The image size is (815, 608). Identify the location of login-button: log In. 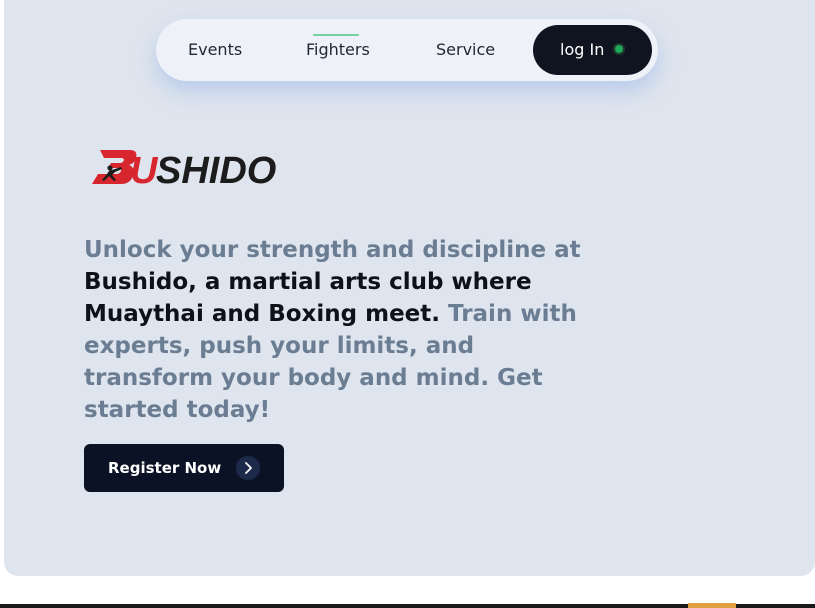
(592, 50).